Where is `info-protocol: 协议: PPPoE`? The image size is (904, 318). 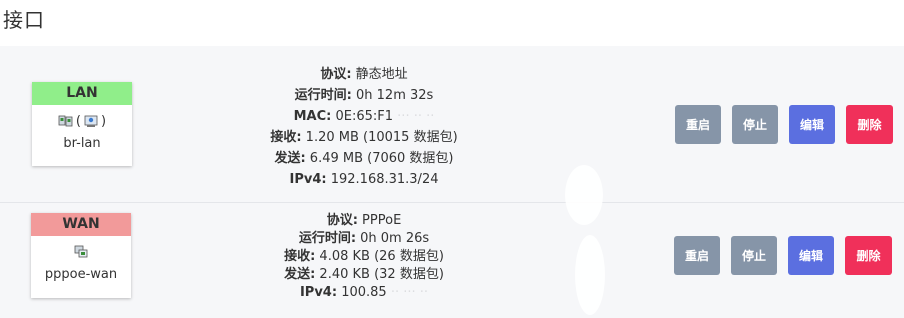 info-protocol: 协议: PPPoE is located at coordinates (364, 220).